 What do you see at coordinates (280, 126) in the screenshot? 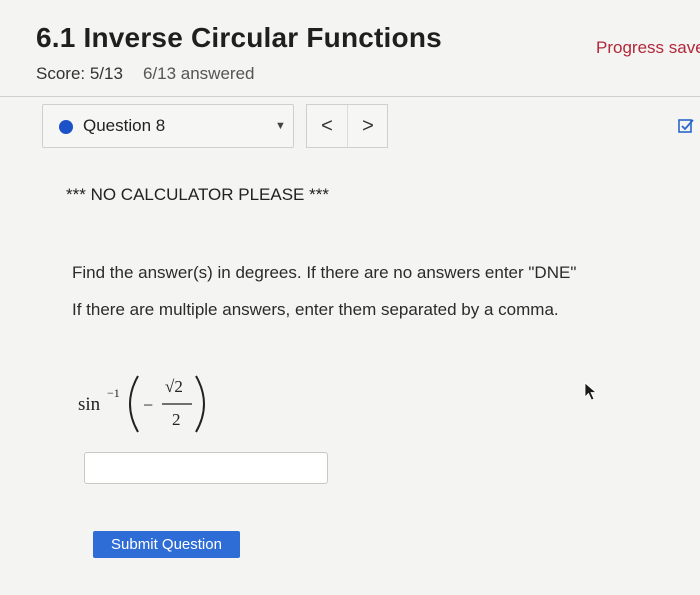
I see `caret-down-icon: ▼` at bounding box center [280, 126].